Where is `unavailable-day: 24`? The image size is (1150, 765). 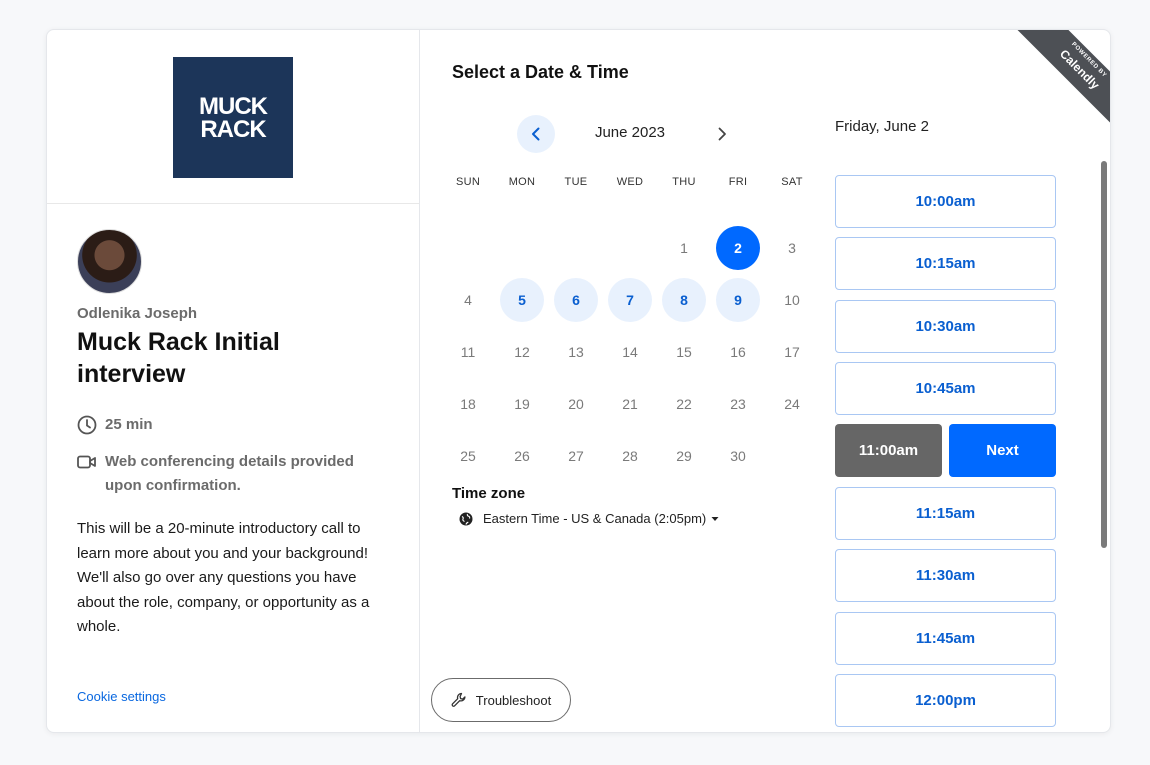 unavailable-day: 24 is located at coordinates (792, 404).